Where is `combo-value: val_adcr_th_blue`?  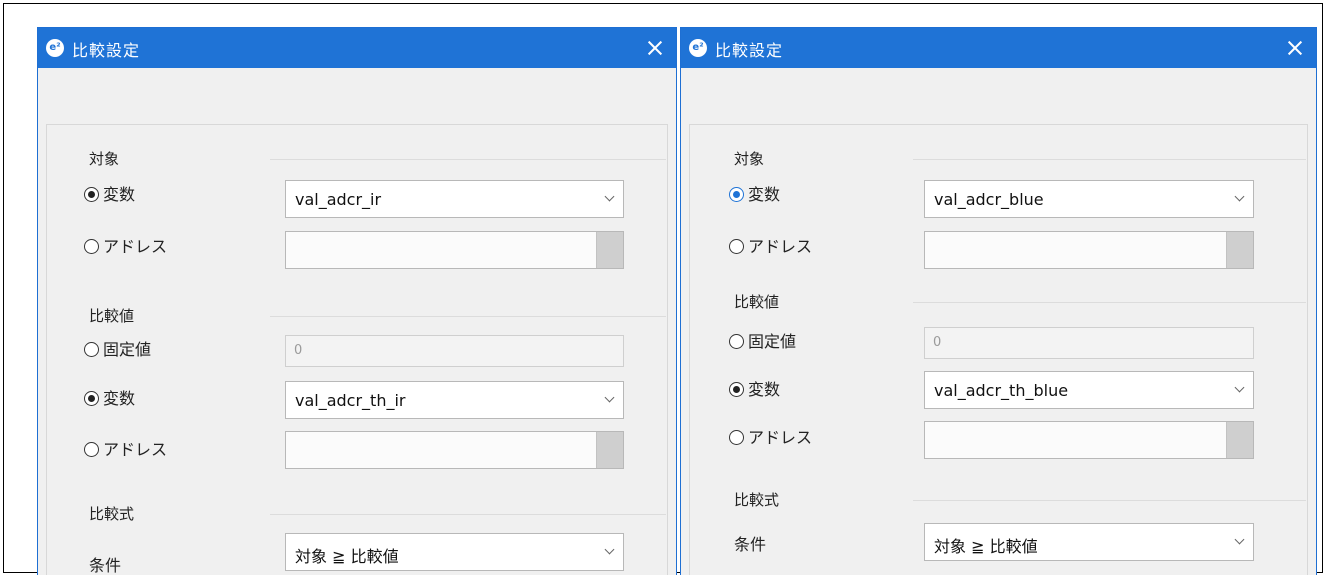 combo-value: val_adcr_th_blue is located at coordinates (1001, 390).